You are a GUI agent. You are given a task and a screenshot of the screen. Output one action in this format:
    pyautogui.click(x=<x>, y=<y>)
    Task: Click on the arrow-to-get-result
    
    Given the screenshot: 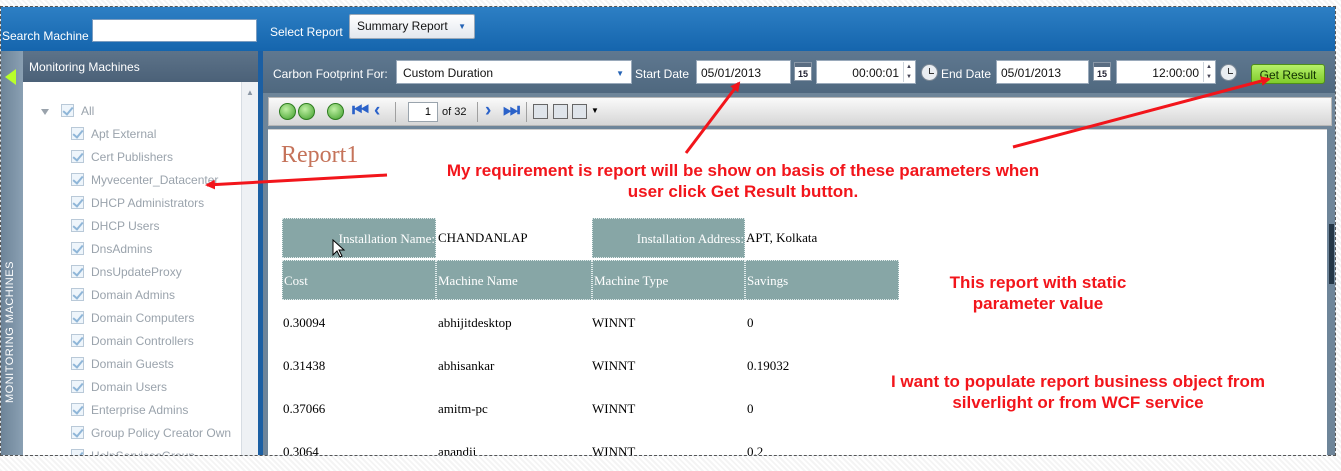 What is the action you would take?
    pyautogui.click(x=1141, y=112)
    